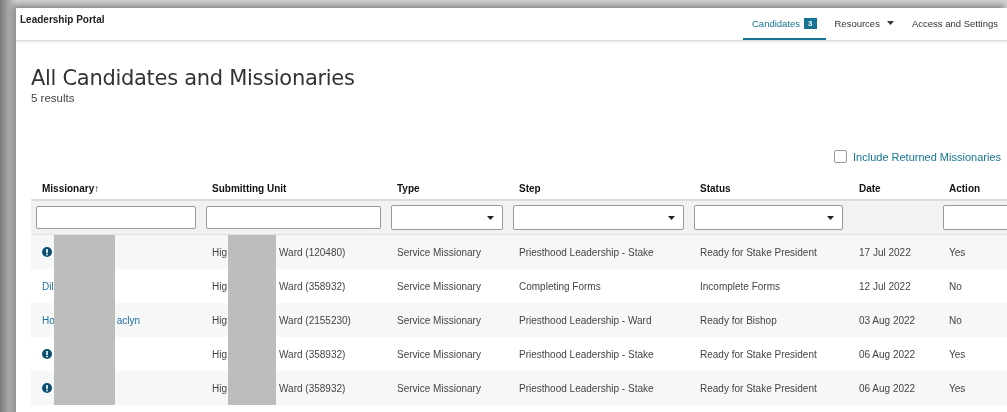 This screenshot has width=1007, height=412. What do you see at coordinates (965, 188) in the screenshot?
I see `column-header: Action` at bounding box center [965, 188].